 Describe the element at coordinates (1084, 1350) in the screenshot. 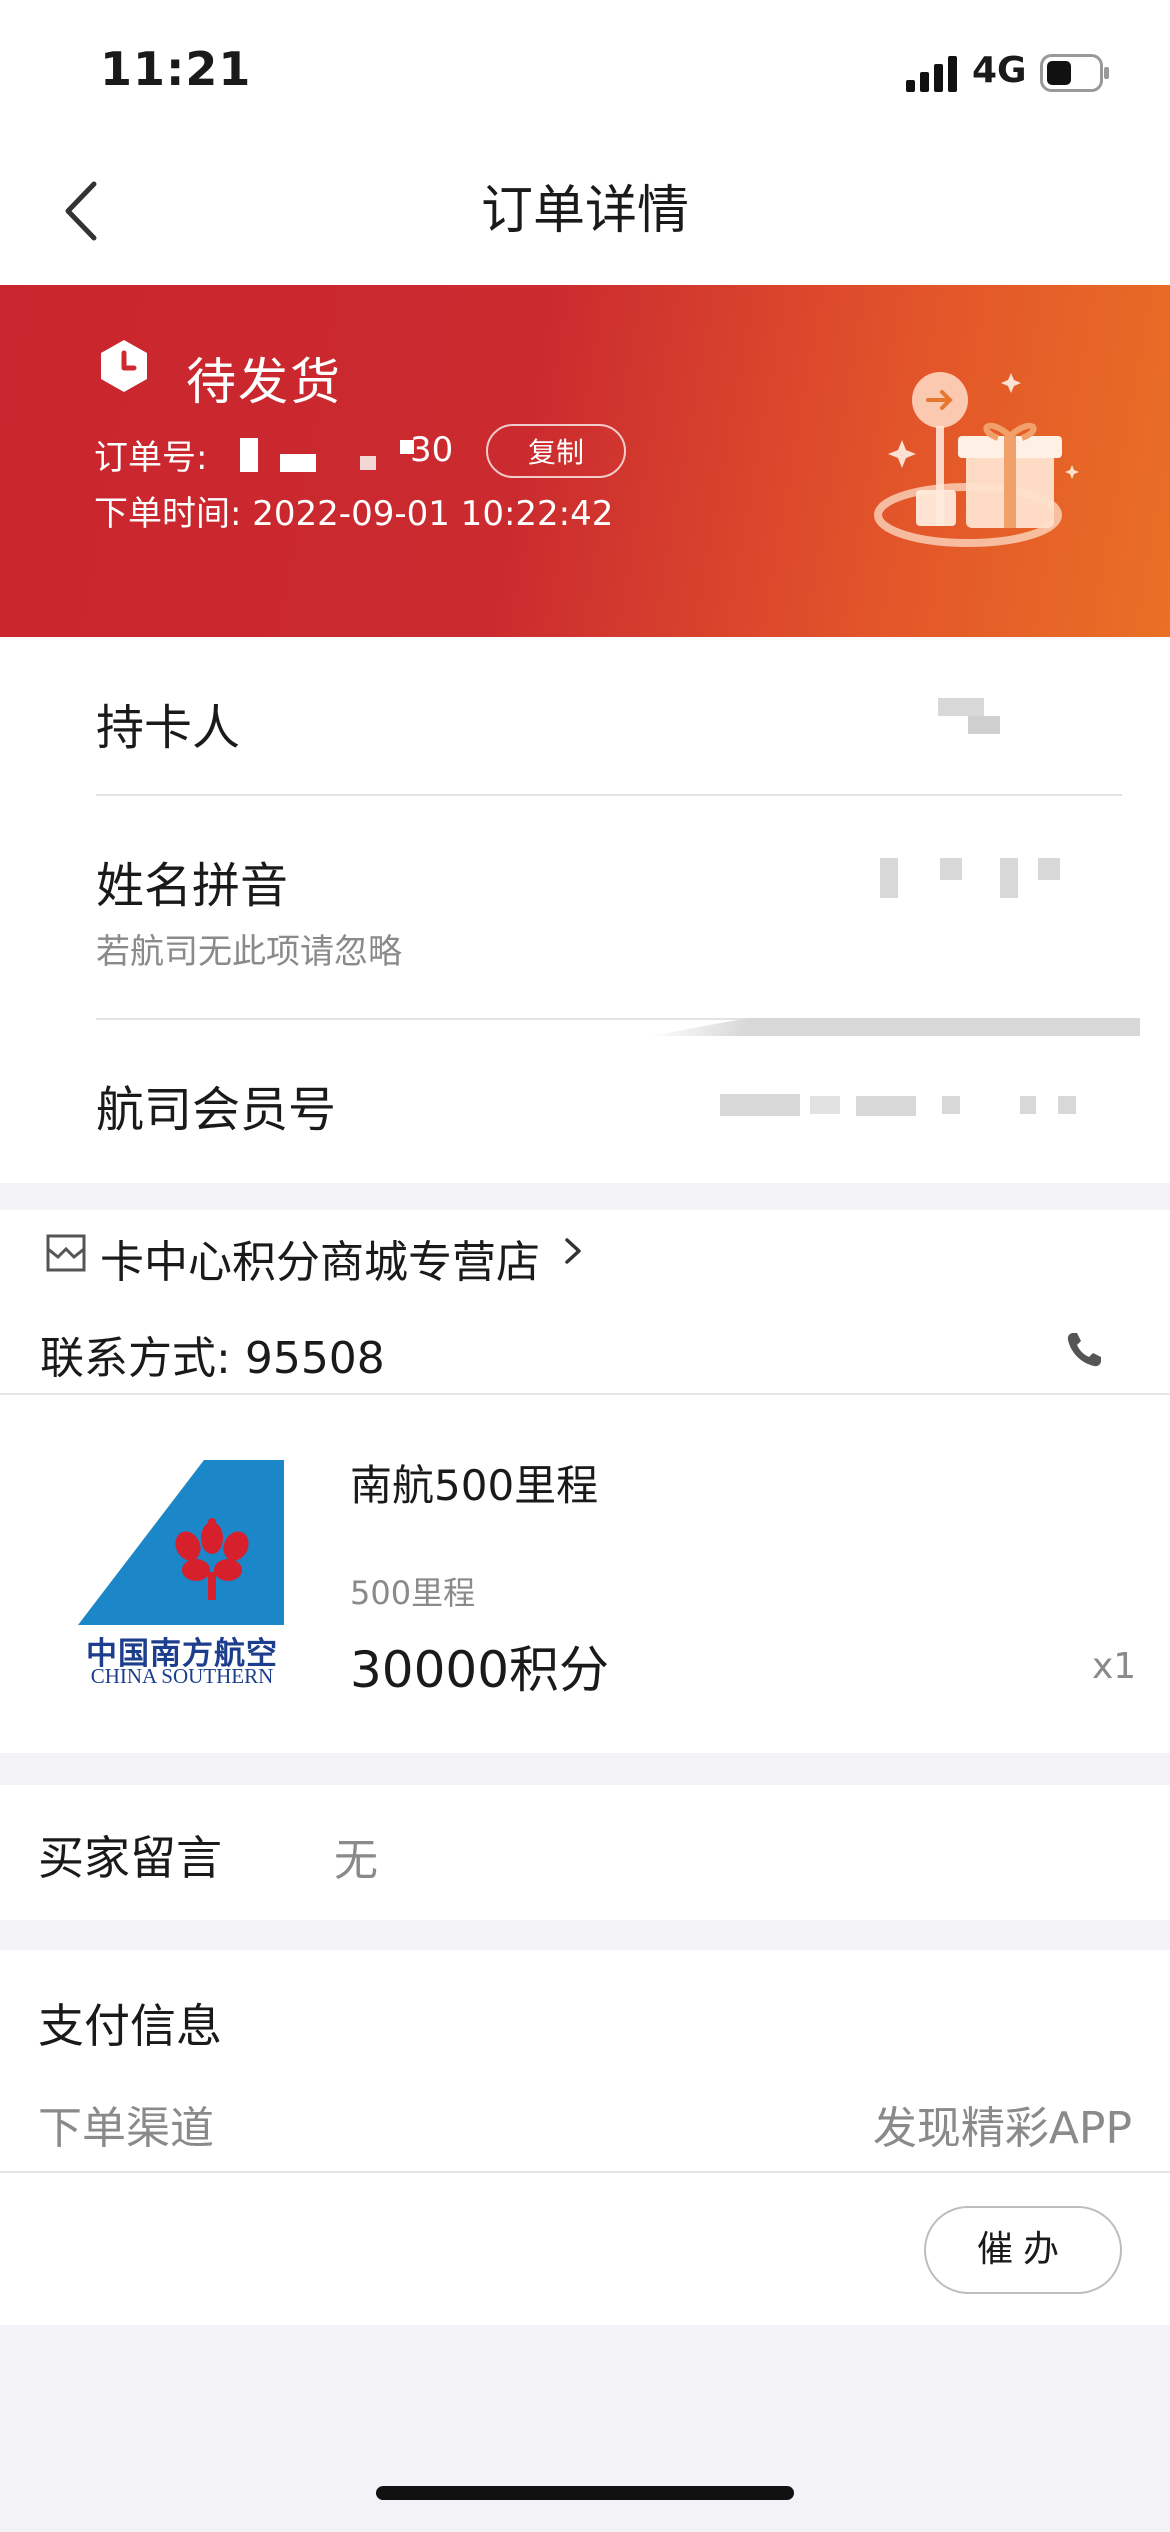

I see `phone-icon` at that location.